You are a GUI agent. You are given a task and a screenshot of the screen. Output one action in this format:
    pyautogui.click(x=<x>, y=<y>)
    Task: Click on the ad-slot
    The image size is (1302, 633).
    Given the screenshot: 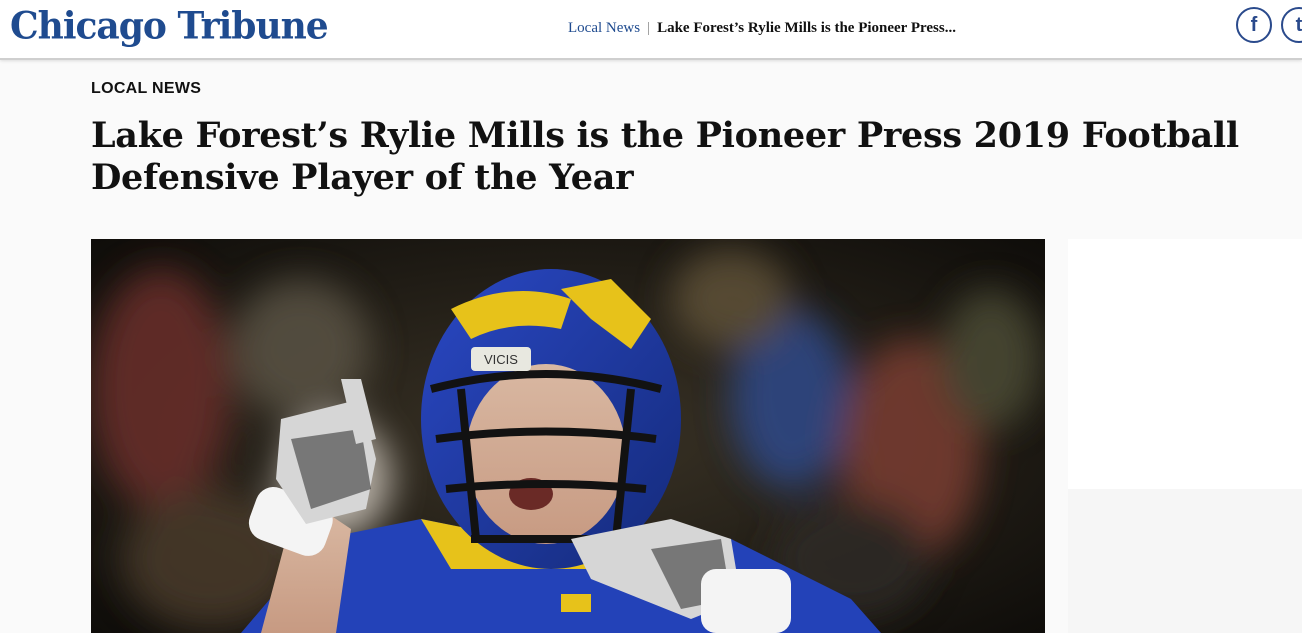 What is the action you would take?
    pyautogui.click(x=1185, y=364)
    